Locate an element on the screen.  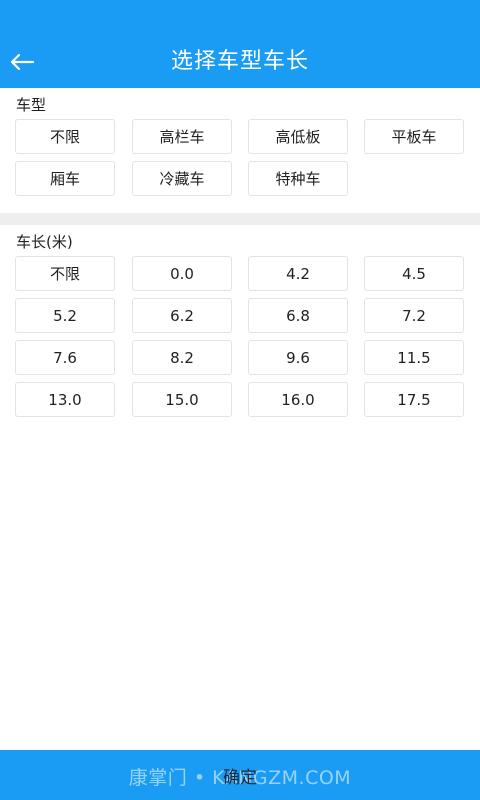
app-header: 选择车型车长 is located at coordinates (240, 44).